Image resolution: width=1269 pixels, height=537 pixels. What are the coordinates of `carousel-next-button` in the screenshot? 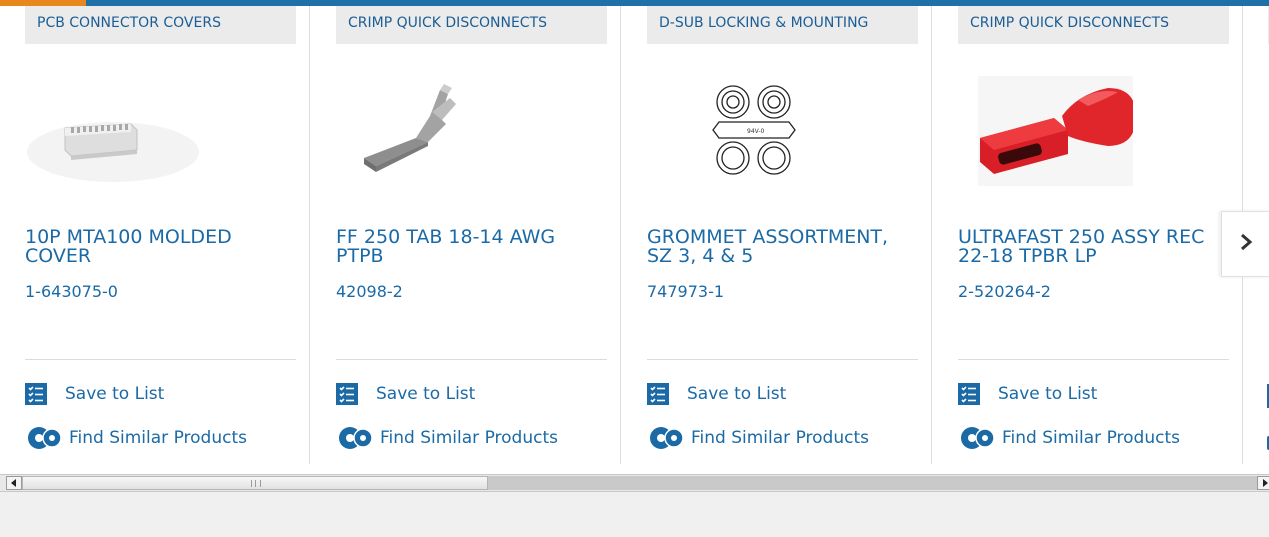 It's located at (1245, 244).